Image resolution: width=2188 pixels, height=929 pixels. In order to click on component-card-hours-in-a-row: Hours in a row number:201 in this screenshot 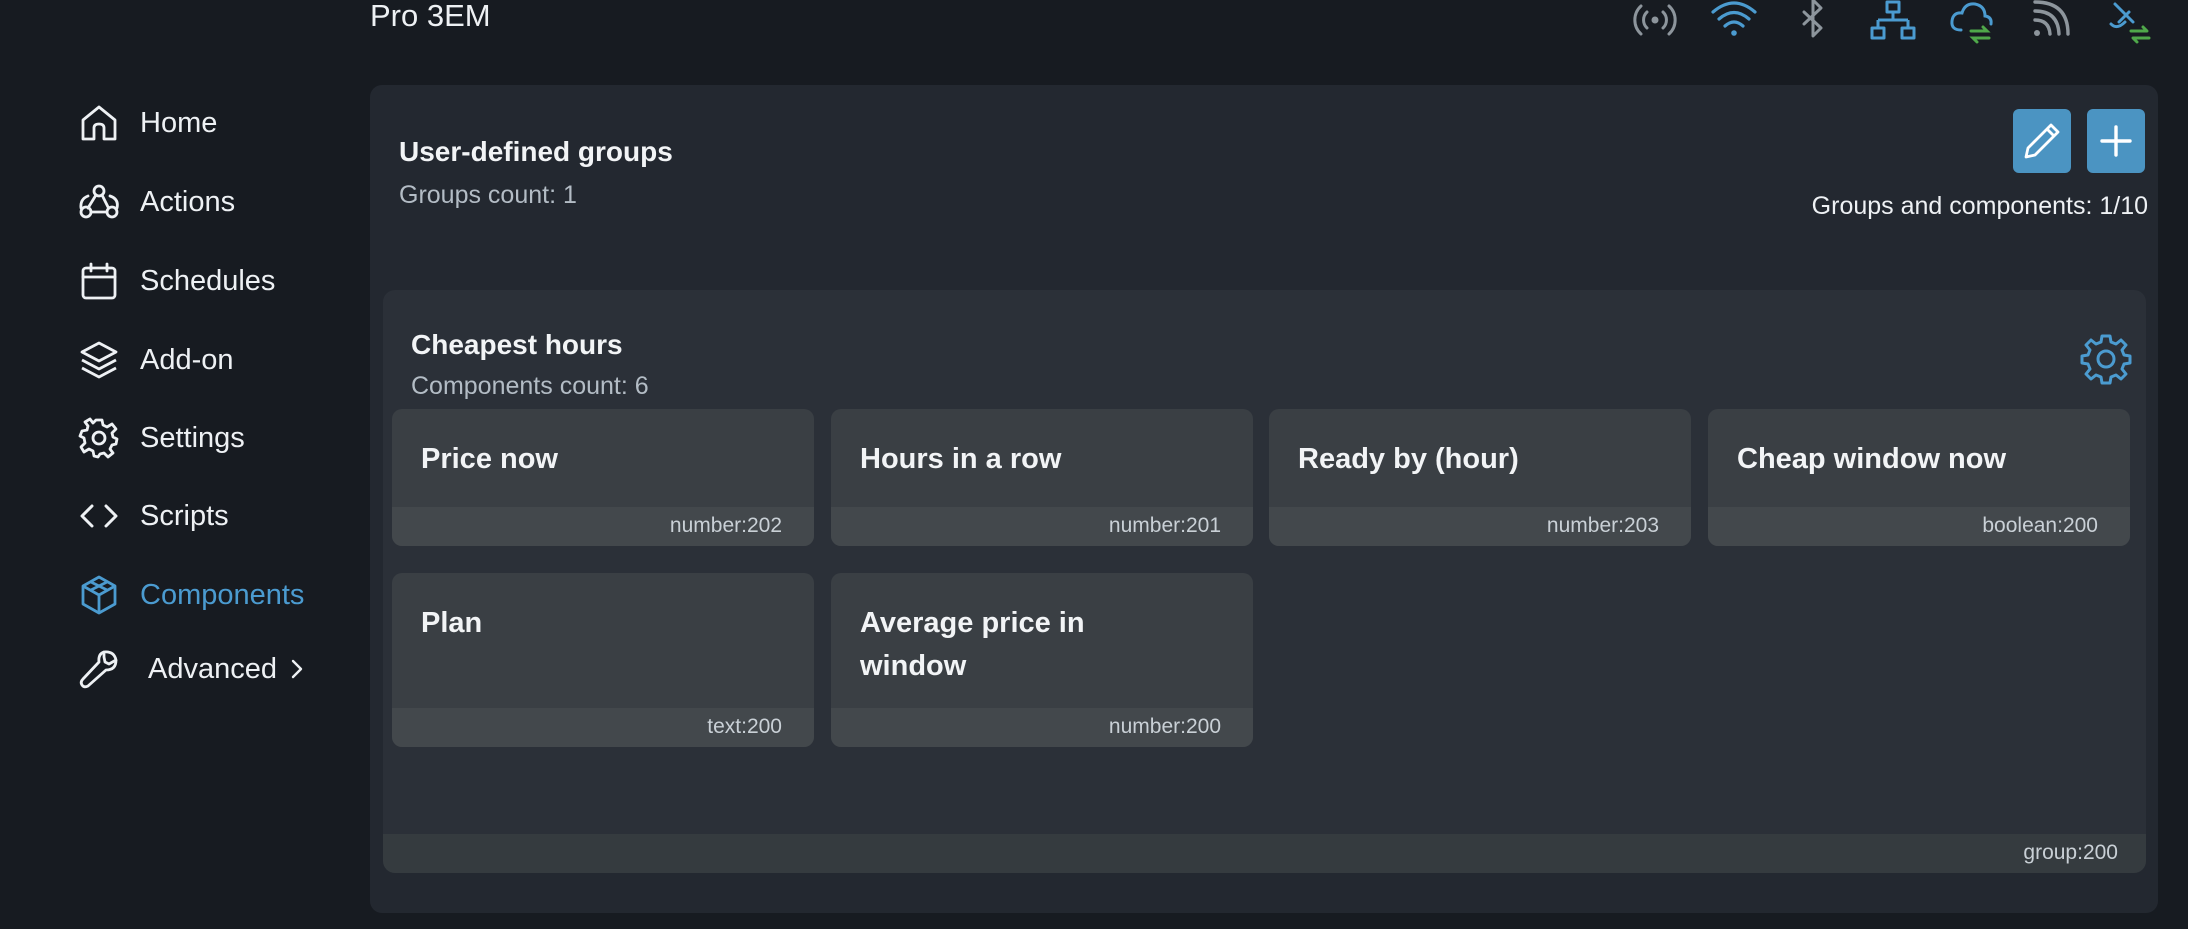, I will do `click(1042, 477)`.